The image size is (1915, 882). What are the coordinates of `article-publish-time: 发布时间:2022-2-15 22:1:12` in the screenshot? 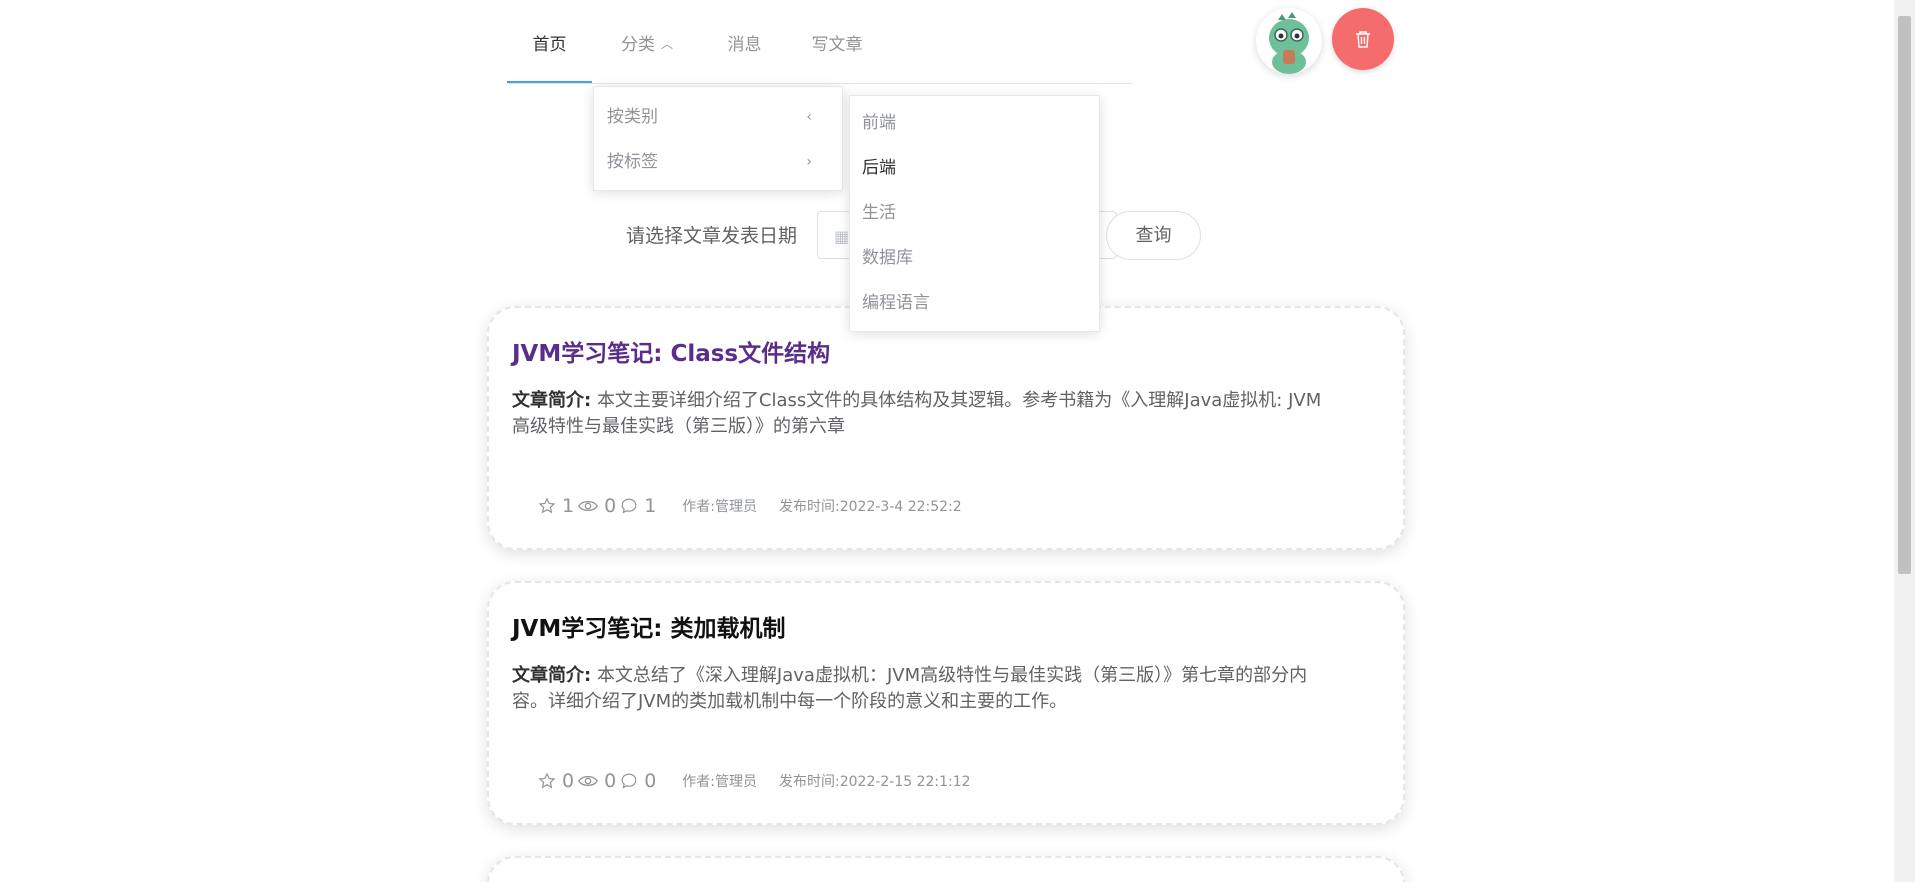 It's located at (875, 782).